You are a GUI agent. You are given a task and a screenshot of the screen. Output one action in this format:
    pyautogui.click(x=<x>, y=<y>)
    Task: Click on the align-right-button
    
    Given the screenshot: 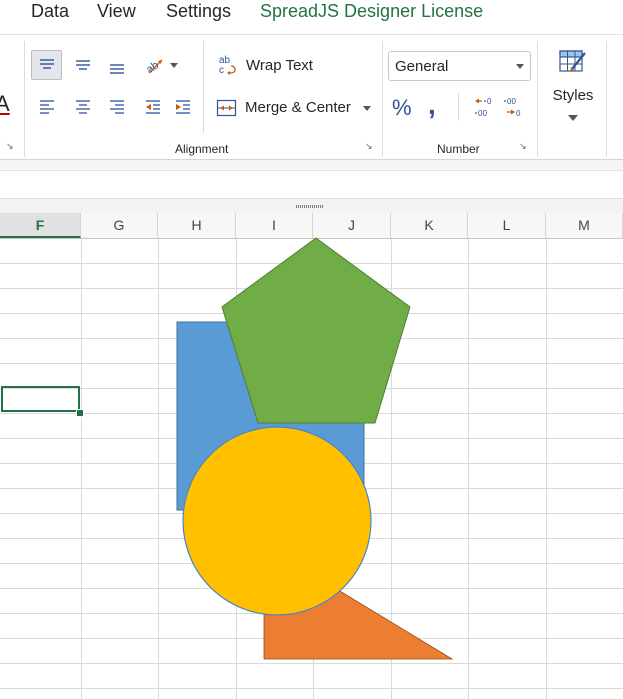 What is the action you would take?
    pyautogui.click(x=116, y=107)
    